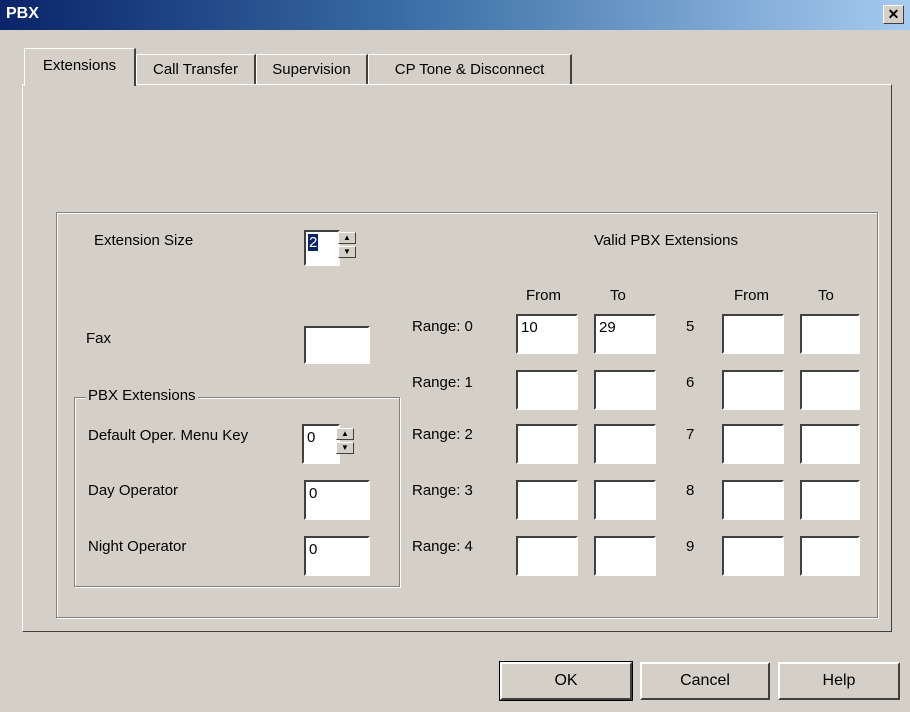  Describe the element at coordinates (313, 242) in the screenshot. I see `extension-size-value: 2` at that location.